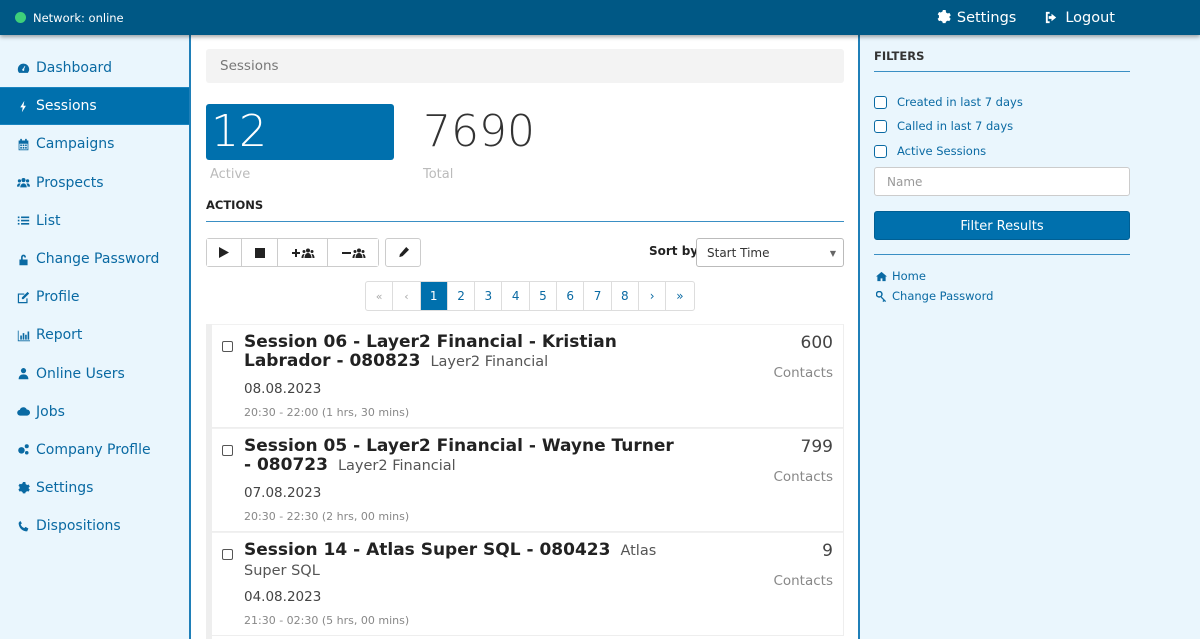 This screenshot has width=1200, height=639. I want to click on add-users-button, so click(303, 252).